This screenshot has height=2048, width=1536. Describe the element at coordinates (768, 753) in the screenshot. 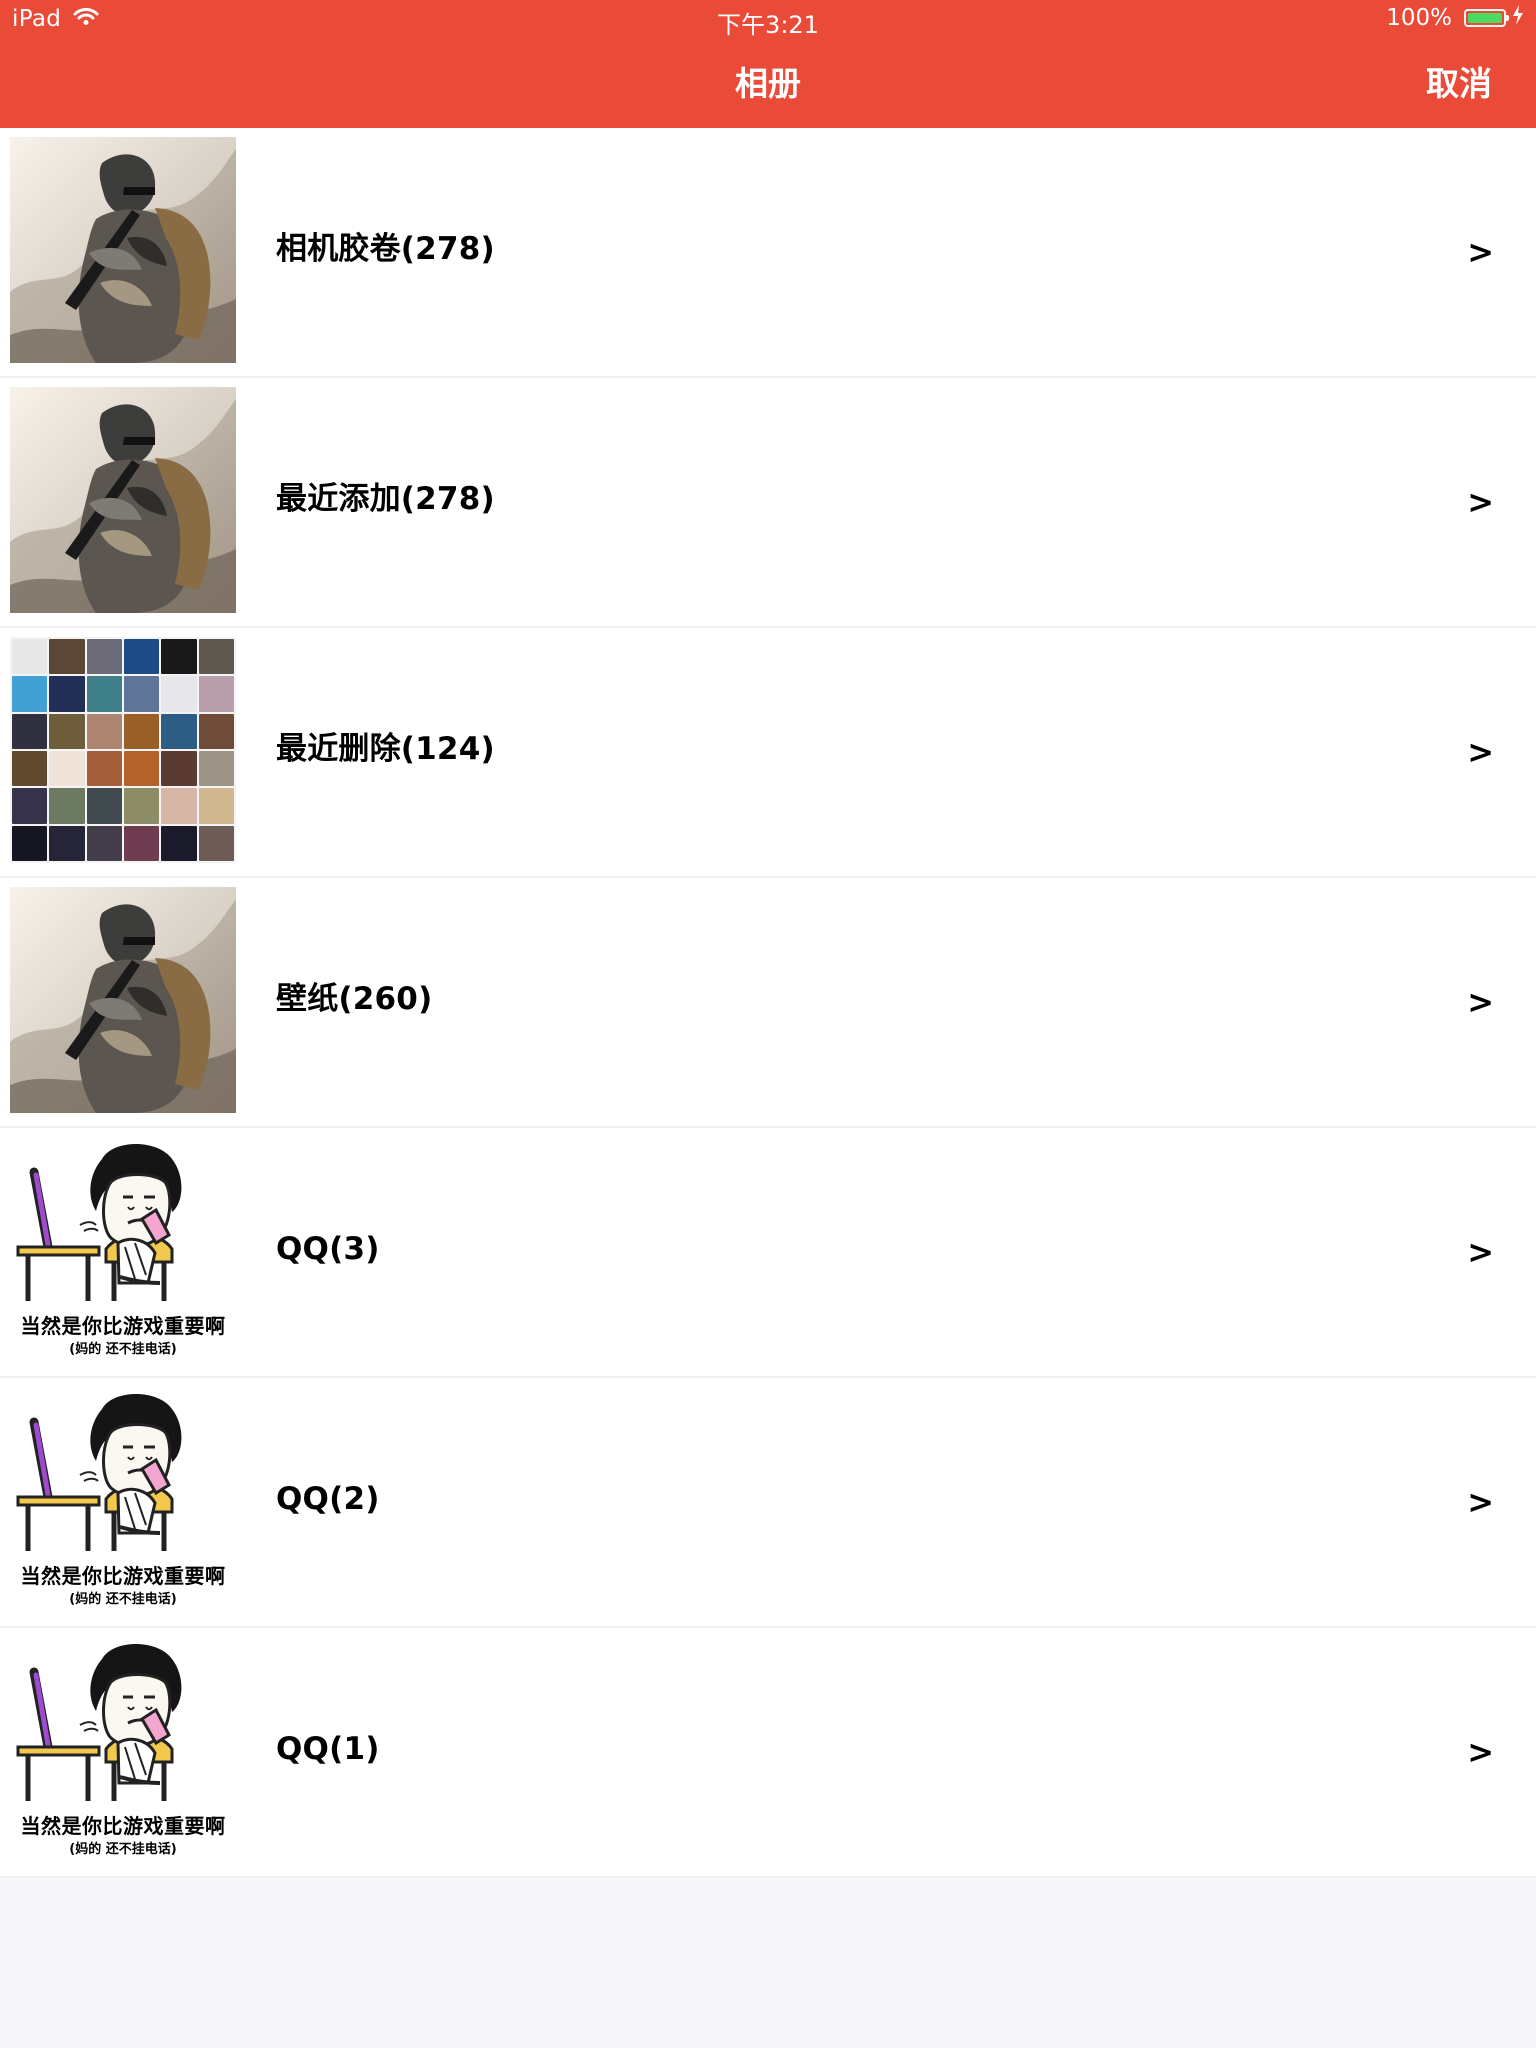

I see `album-row-recently-deleted: 最近删除(124) >` at that location.